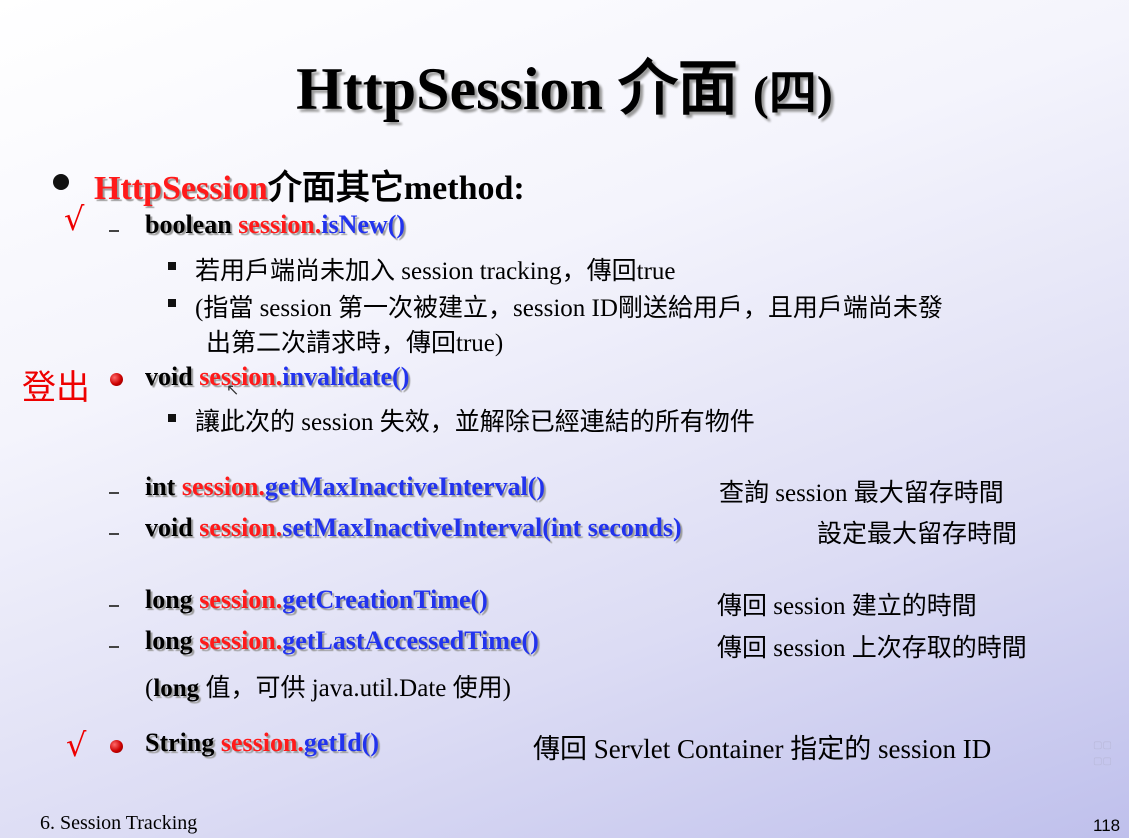 The width and height of the screenshot is (1129, 838). Describe the element at coordinates (847, 606) in the screenshot. I see `creation-description: 傳回 session 建立的時間` at that location.